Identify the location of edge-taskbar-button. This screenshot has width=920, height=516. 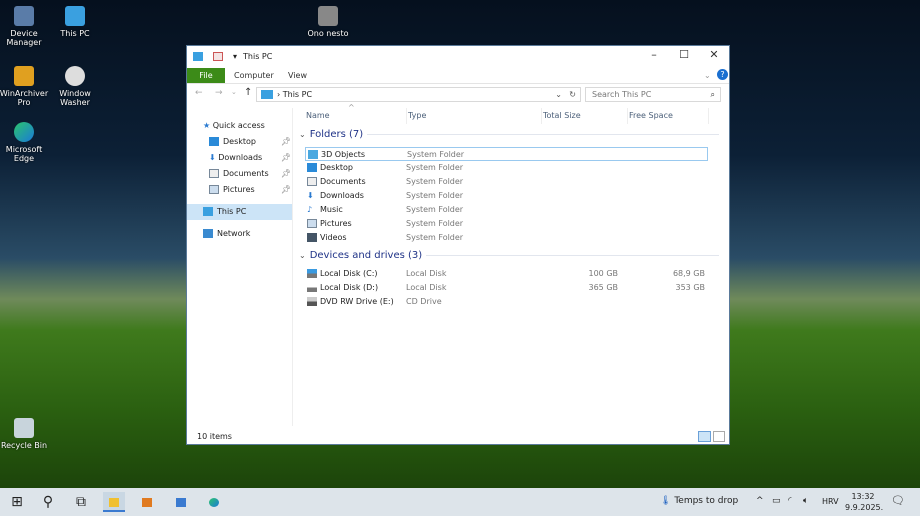
(214, 502).